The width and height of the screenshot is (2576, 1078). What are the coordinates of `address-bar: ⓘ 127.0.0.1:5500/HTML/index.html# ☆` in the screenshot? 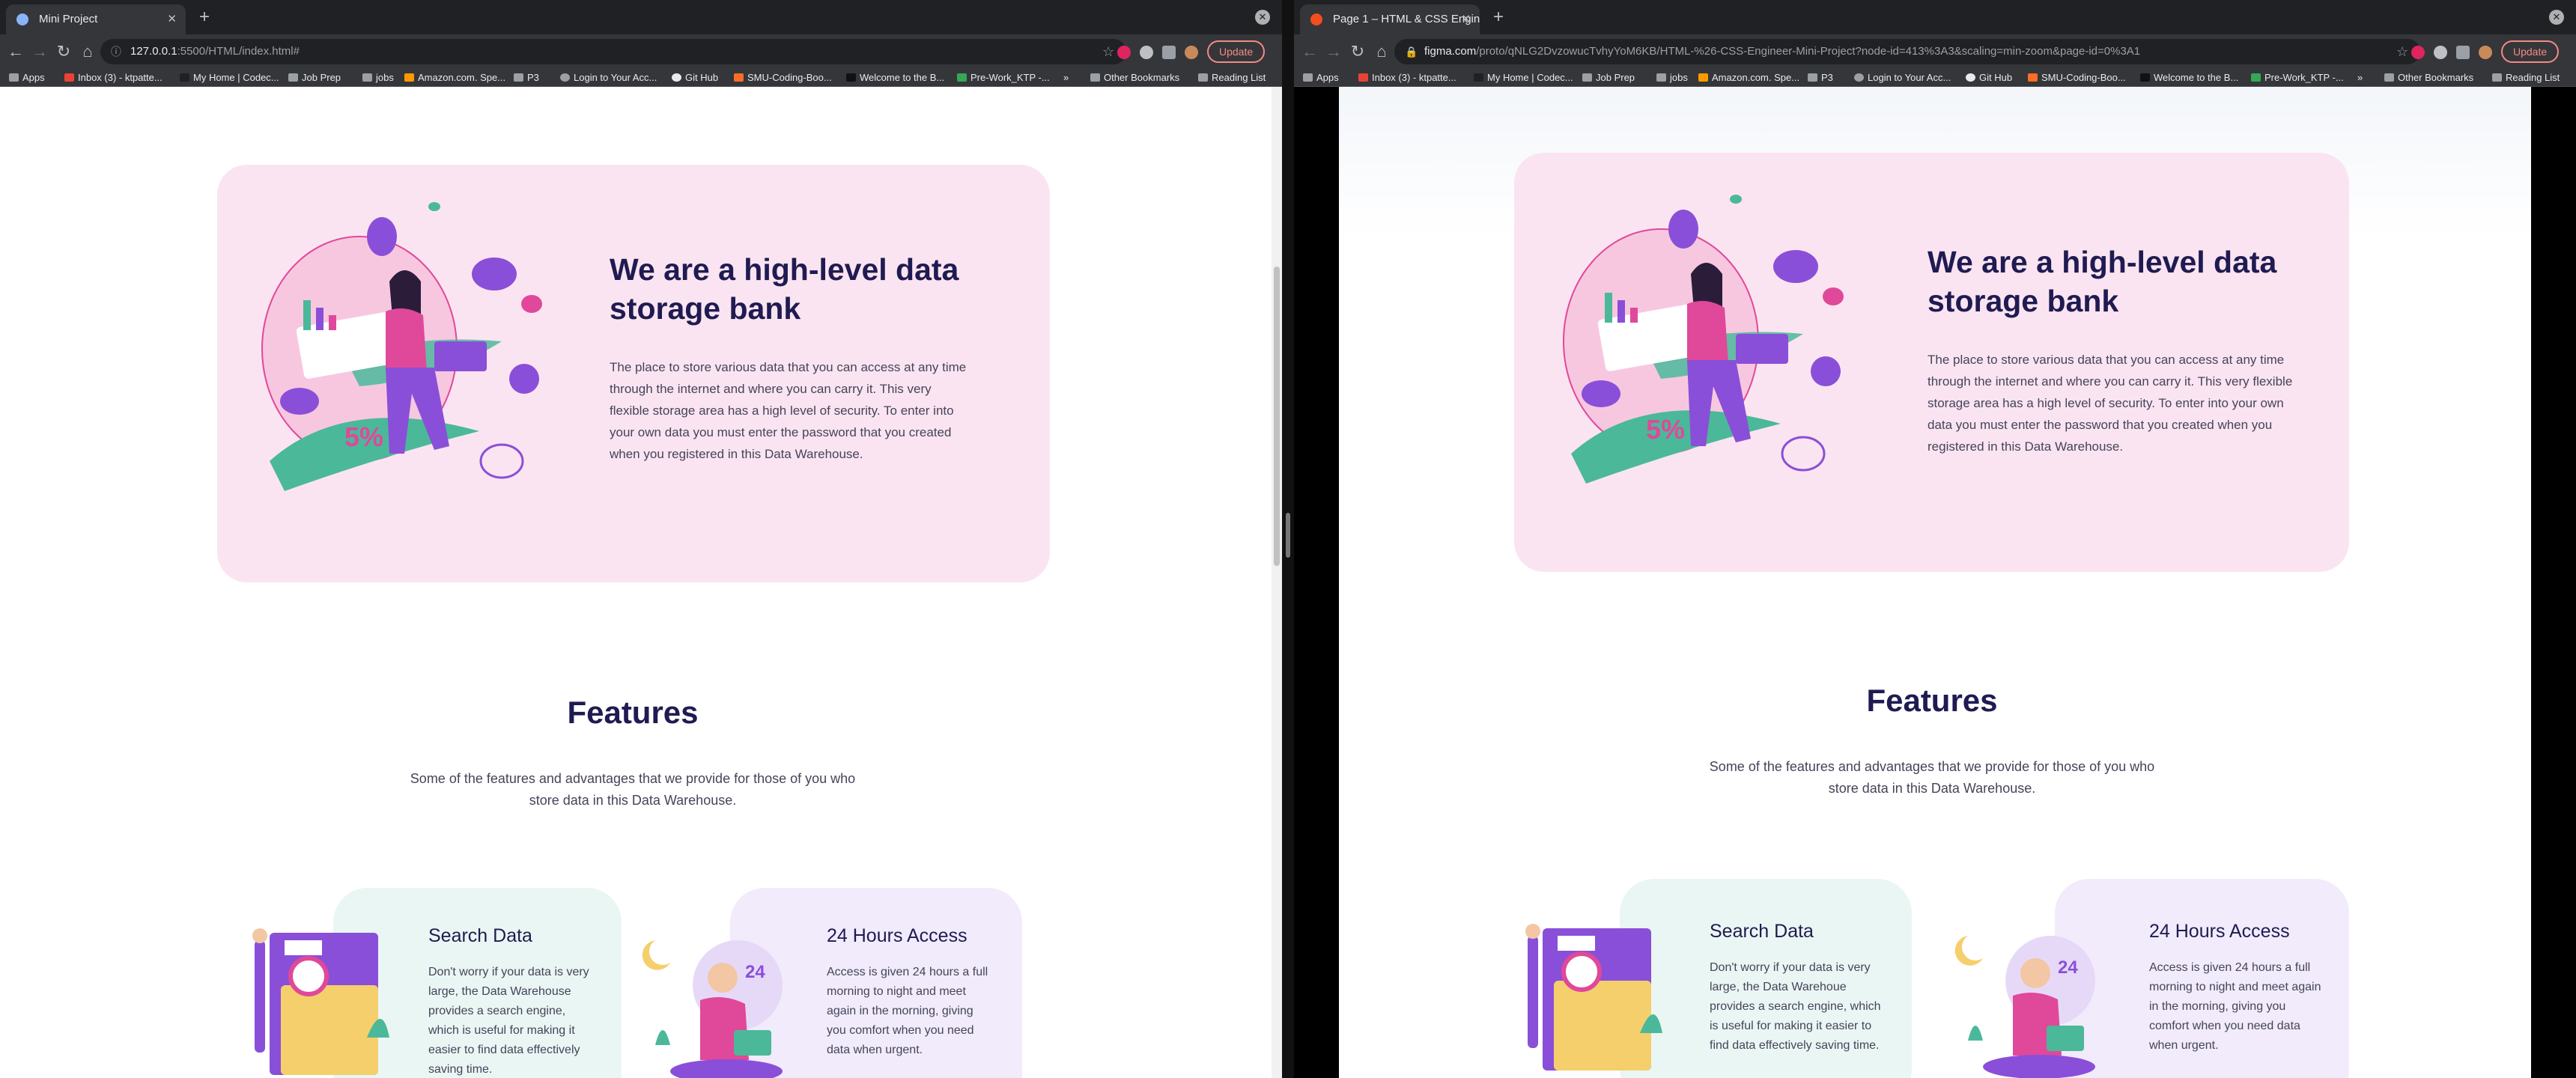 It's located at (613, 51).